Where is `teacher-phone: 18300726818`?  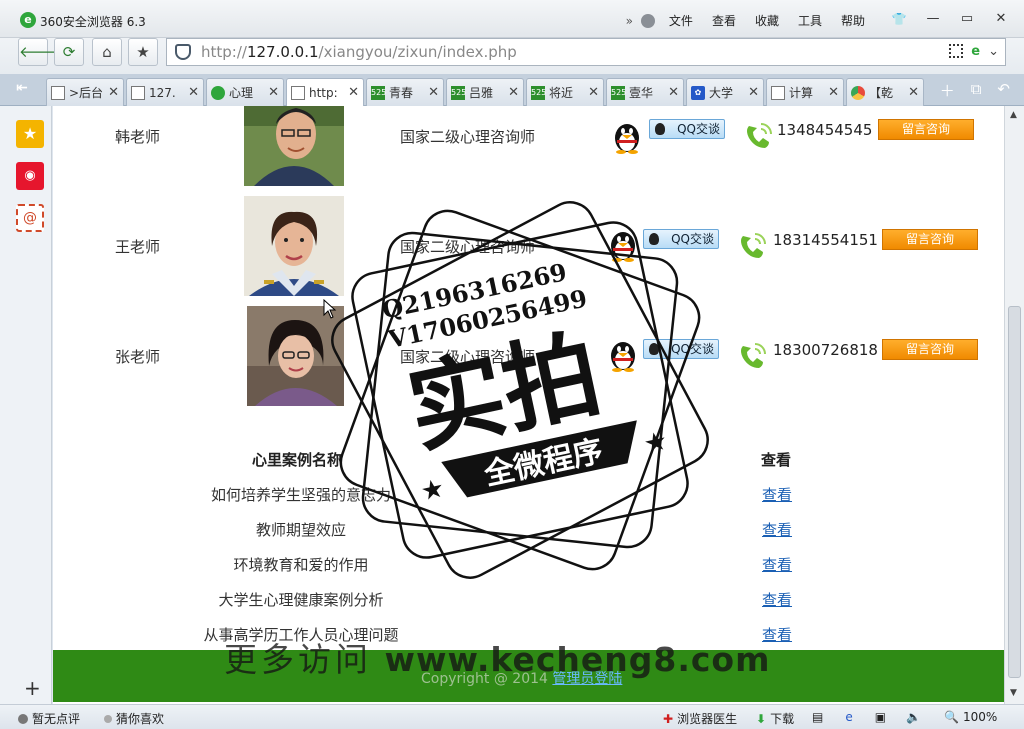
teacher-phone: 18300726818 is located at coordinates (825, 350).